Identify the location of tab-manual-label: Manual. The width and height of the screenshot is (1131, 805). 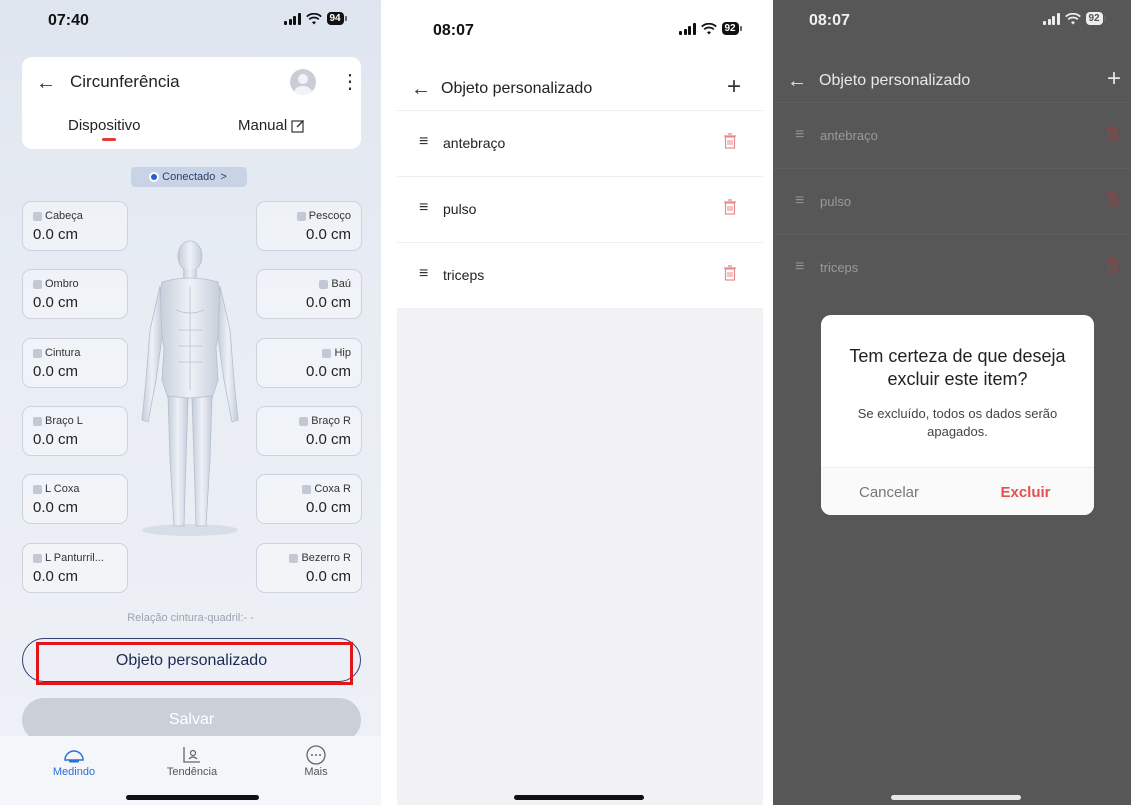
(263, 125).